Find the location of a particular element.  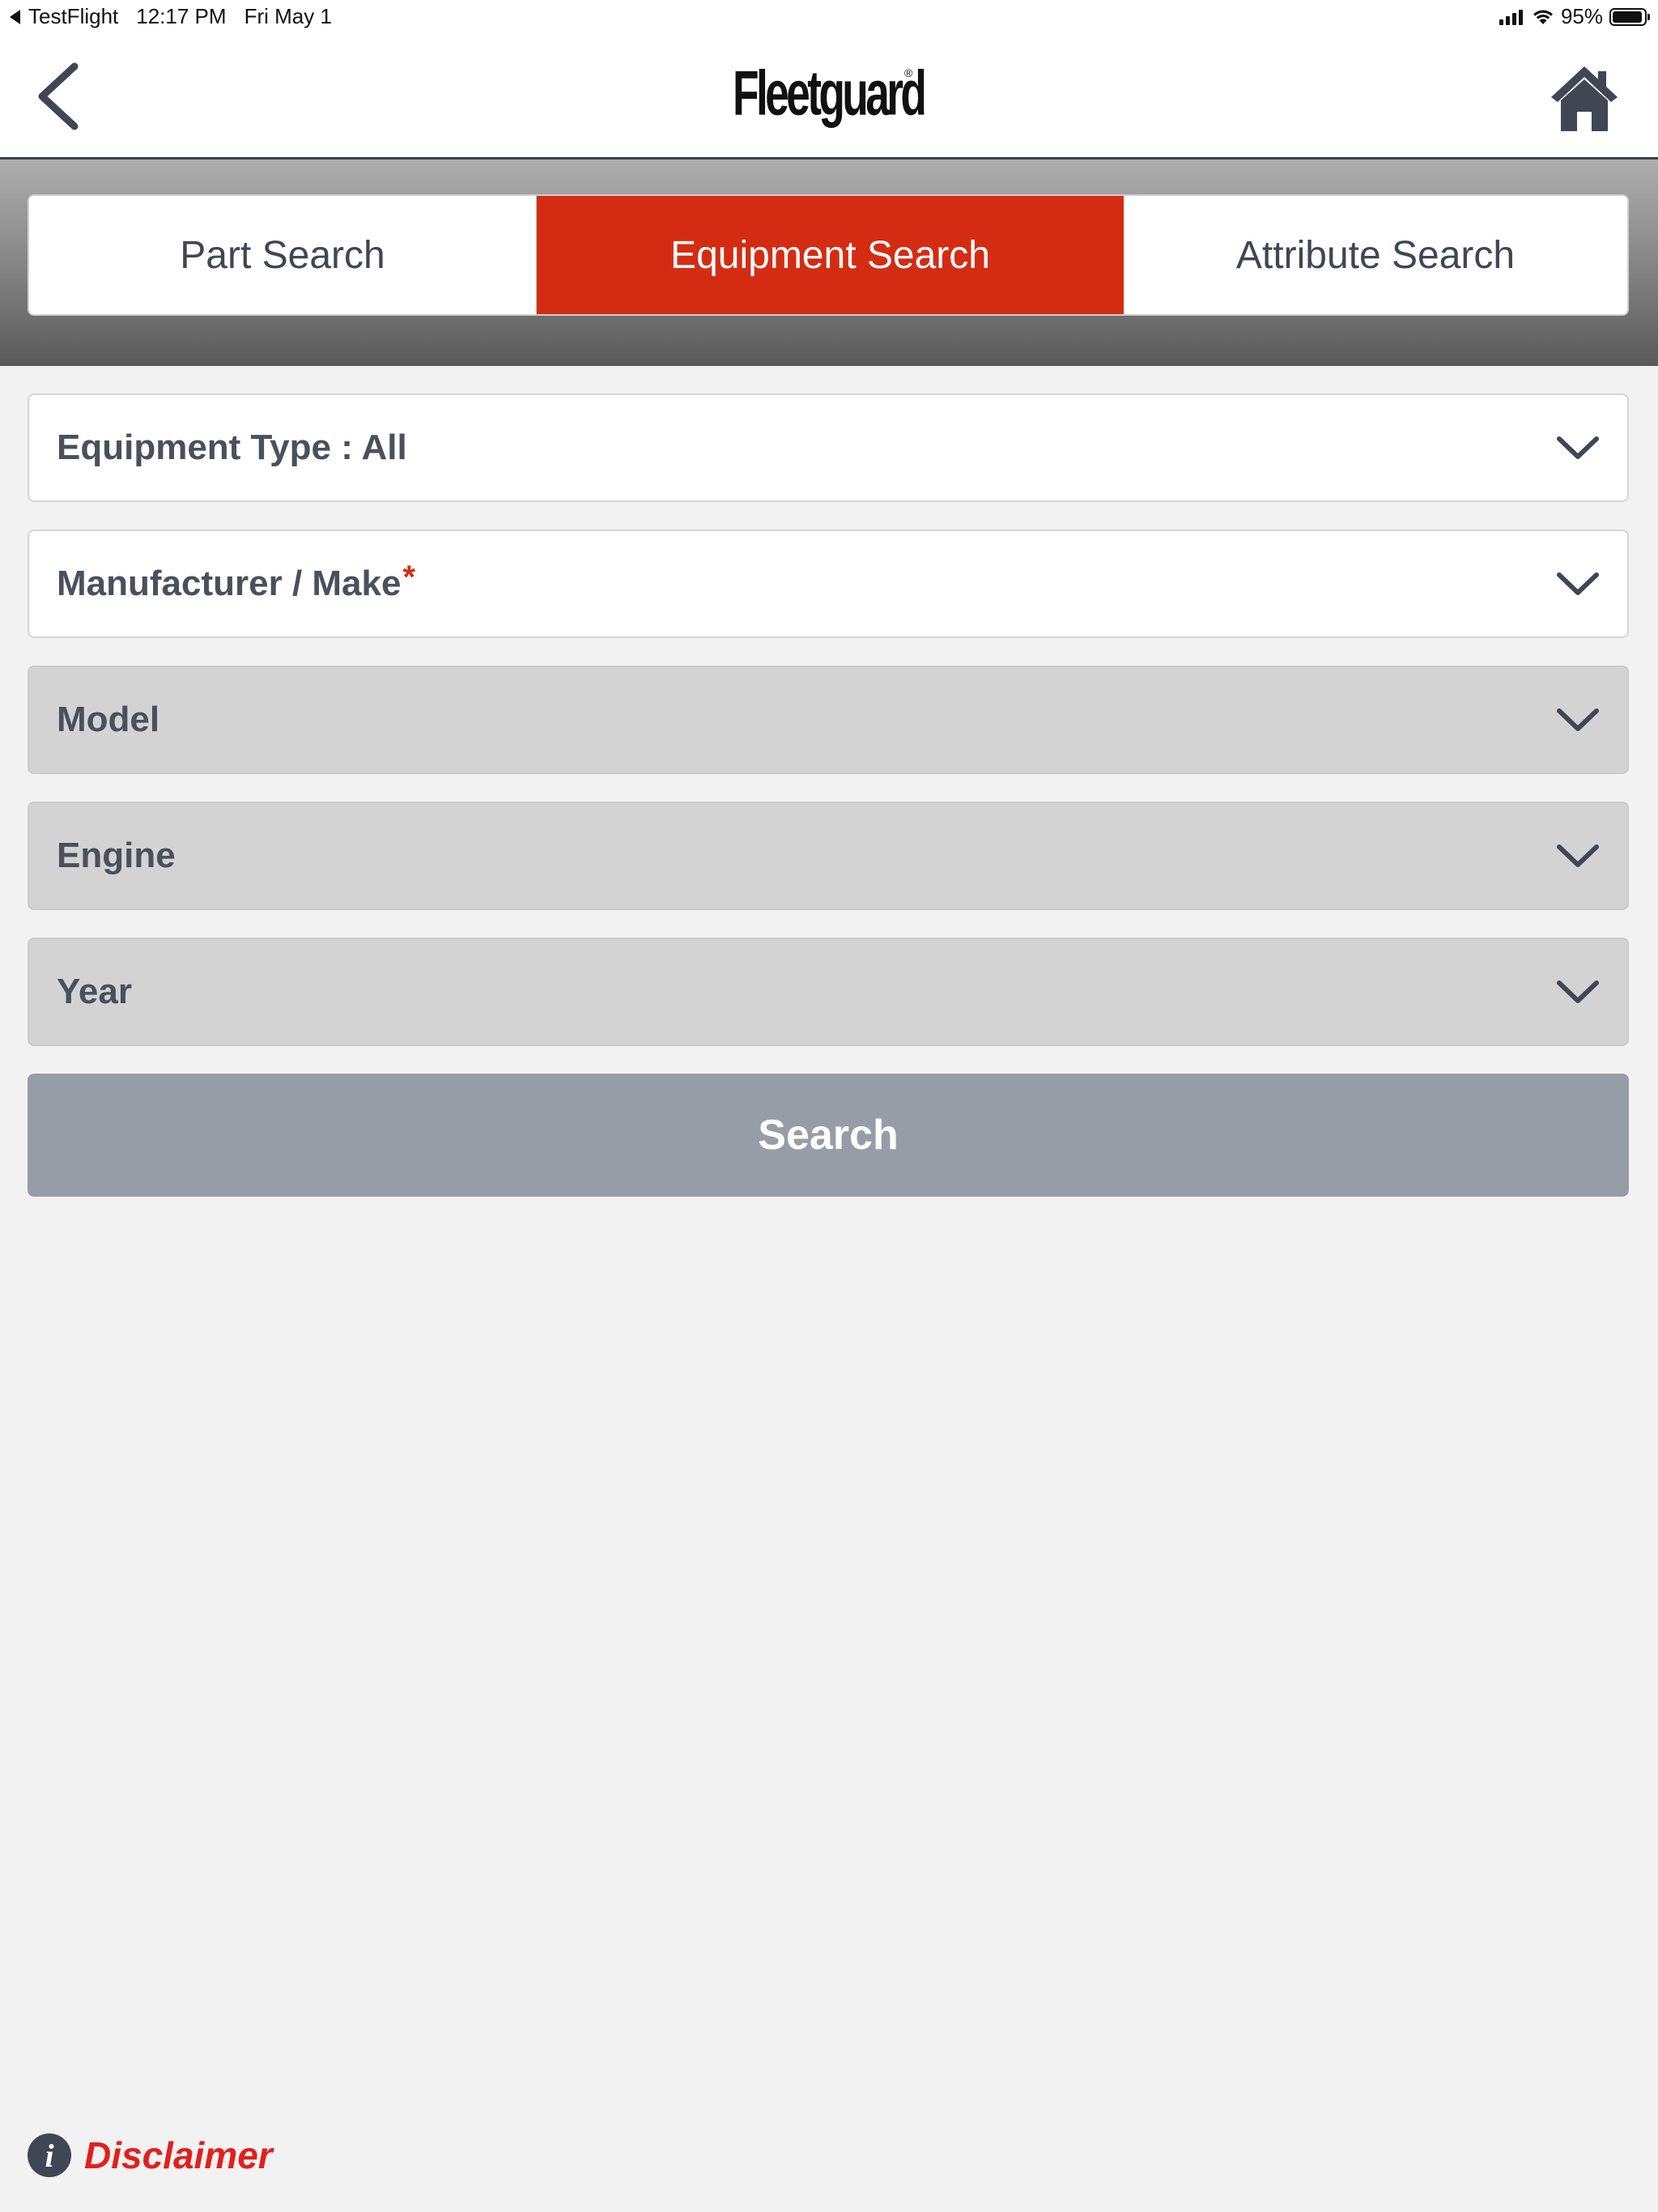

battery-percent: 95% is located at coordinates (1581, 16).